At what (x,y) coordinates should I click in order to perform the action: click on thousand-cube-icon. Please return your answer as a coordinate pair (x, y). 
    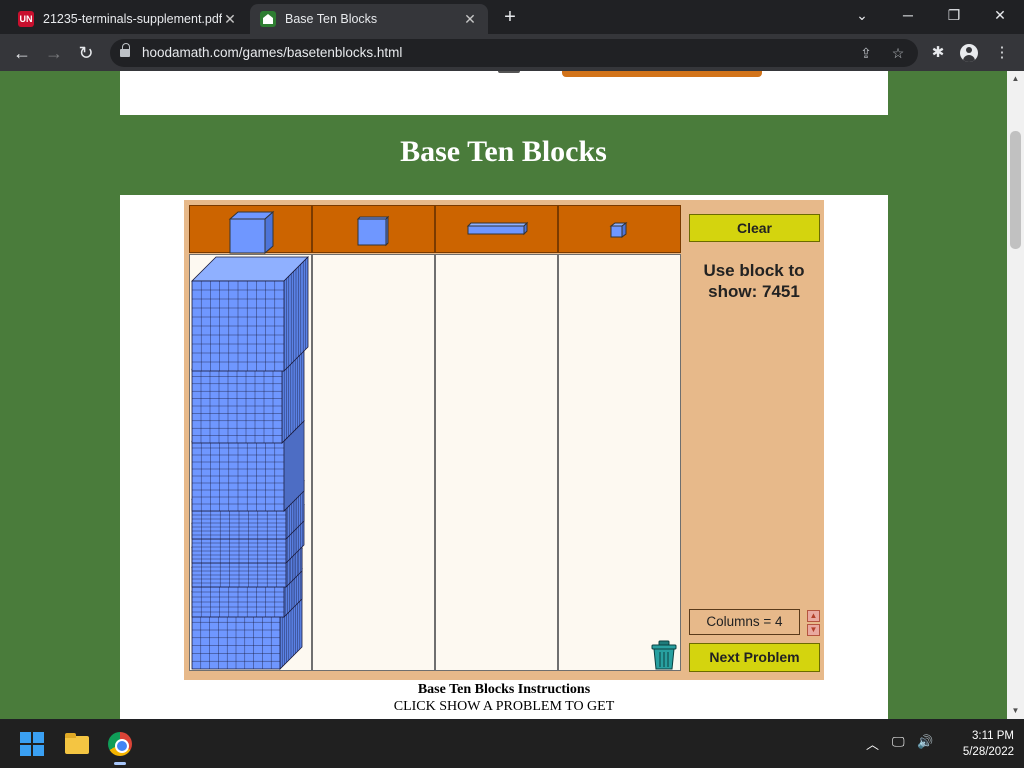
    Looking at the image, I should click on (251, 232).